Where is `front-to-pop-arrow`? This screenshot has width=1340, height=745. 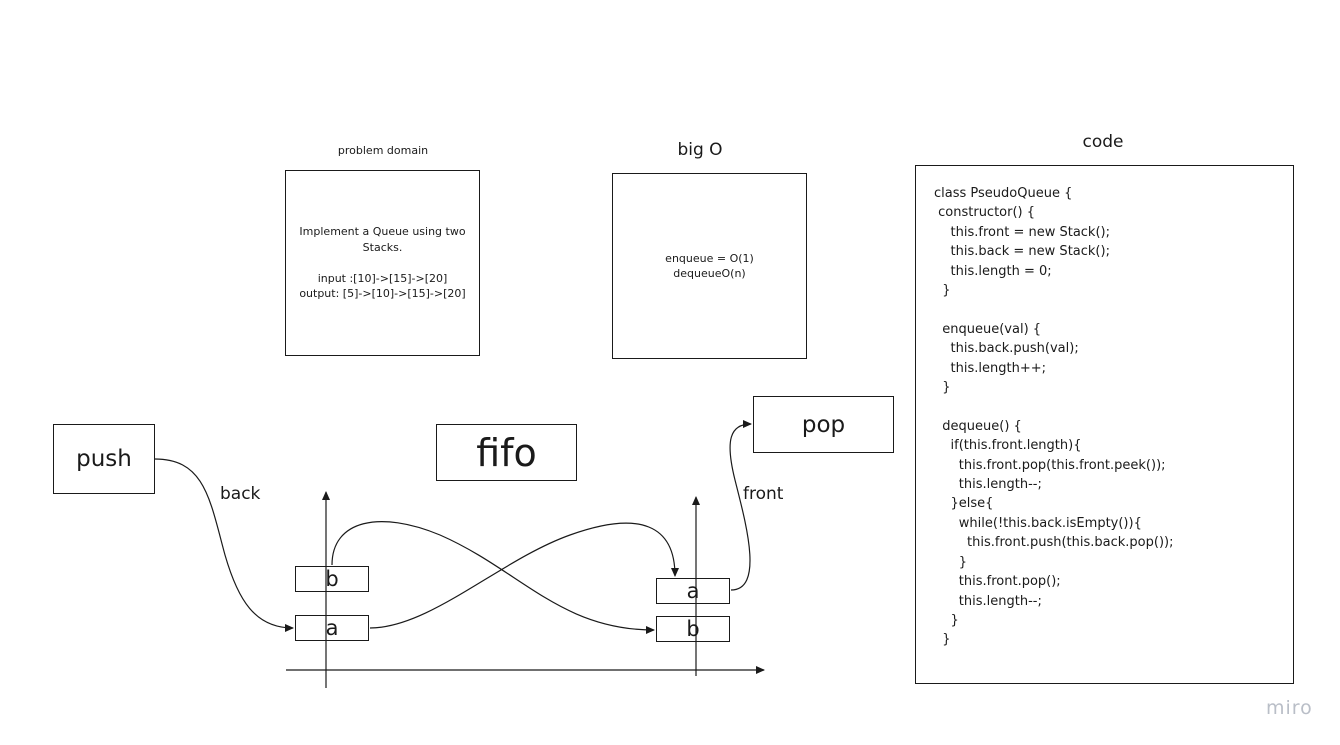 front-to-pop-arrow is located at coordinates (740, 505).